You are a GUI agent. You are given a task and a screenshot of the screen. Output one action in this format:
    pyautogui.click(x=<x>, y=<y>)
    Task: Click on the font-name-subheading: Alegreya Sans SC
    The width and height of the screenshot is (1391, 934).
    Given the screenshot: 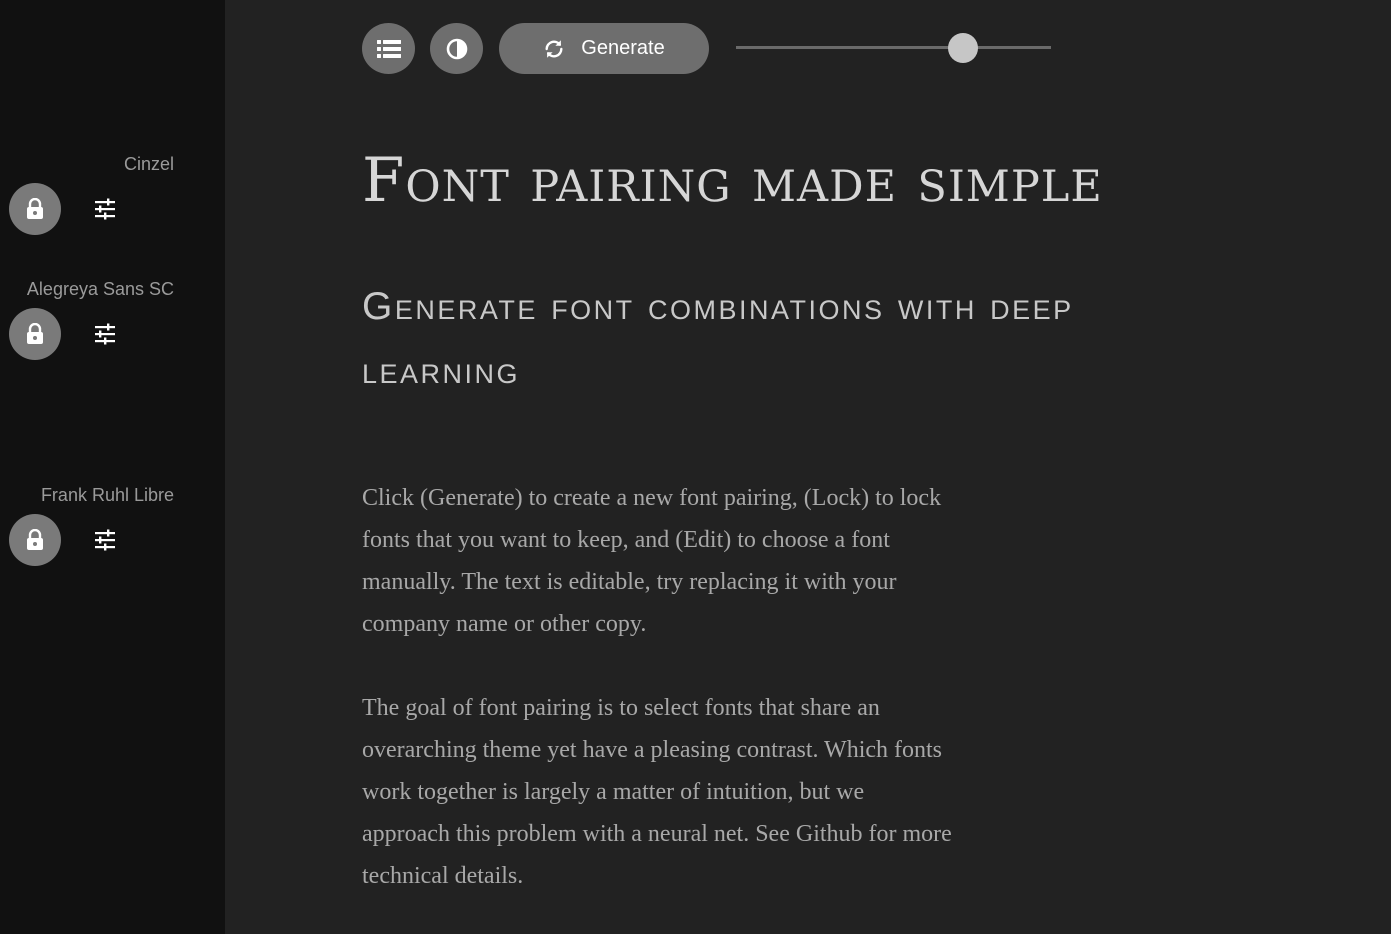 What is the action you would take?
    pyautogui.click(x=100, y=289)
    